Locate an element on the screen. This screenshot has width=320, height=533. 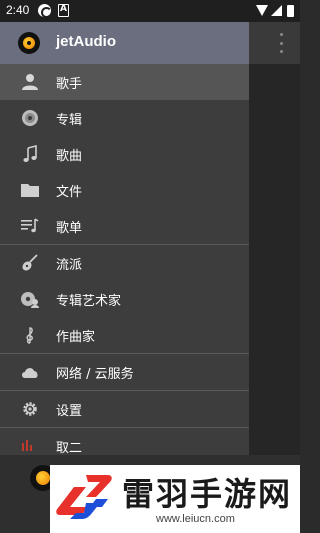
font-app-icon is located at coordinates (63, 10).